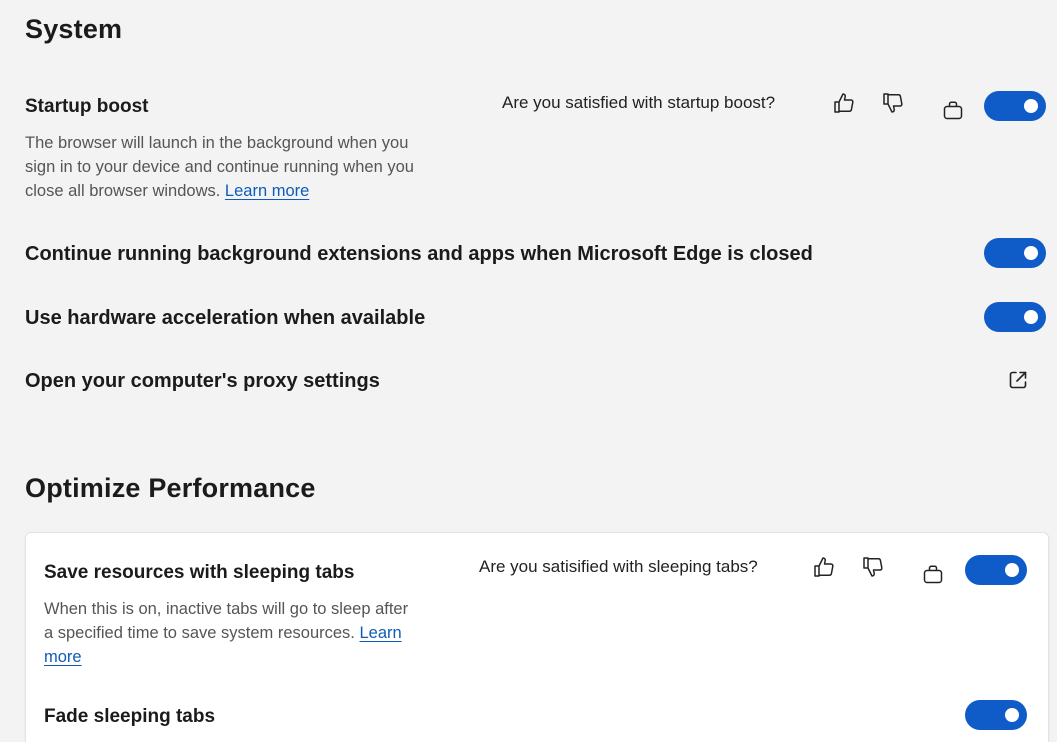  What do you see at coordinates (380, 633) in the screenshot?
I see `sleeping-tabs-learn-link: Learn` at bounding box center [380, 633].